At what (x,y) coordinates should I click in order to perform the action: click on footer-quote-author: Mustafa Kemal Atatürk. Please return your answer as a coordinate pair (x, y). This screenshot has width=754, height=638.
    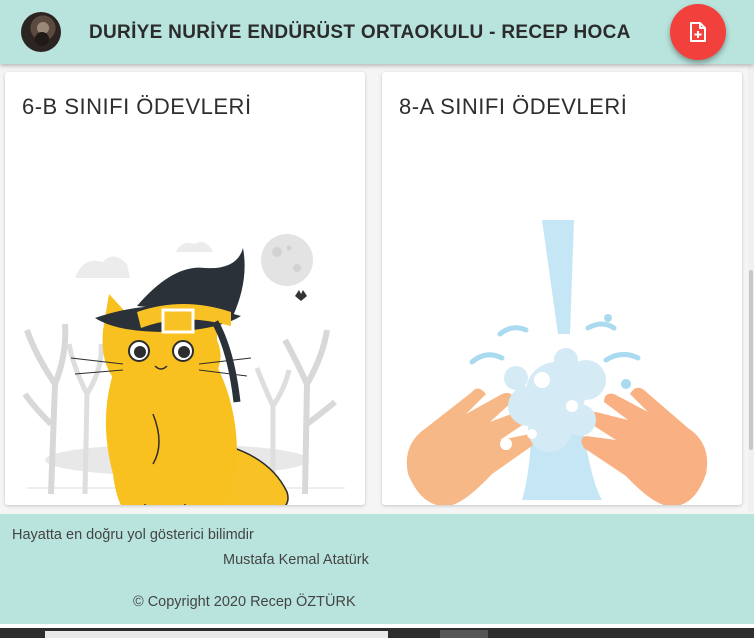
    Looking at the image, I should click on (296, 560).